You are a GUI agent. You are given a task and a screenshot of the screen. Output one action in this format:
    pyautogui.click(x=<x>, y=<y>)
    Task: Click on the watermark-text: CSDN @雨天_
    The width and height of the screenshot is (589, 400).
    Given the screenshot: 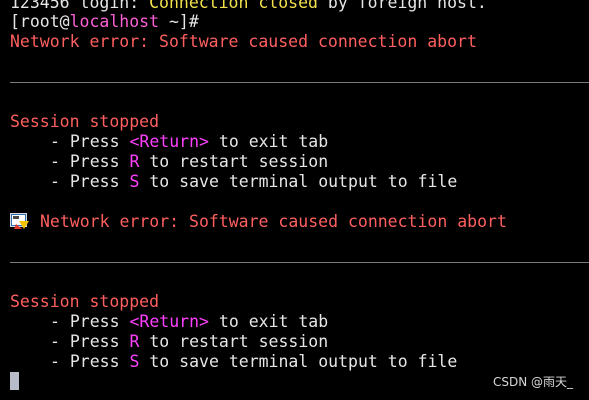 What is the action you would take?
    pyautogui.click(x=532, y=382)
    